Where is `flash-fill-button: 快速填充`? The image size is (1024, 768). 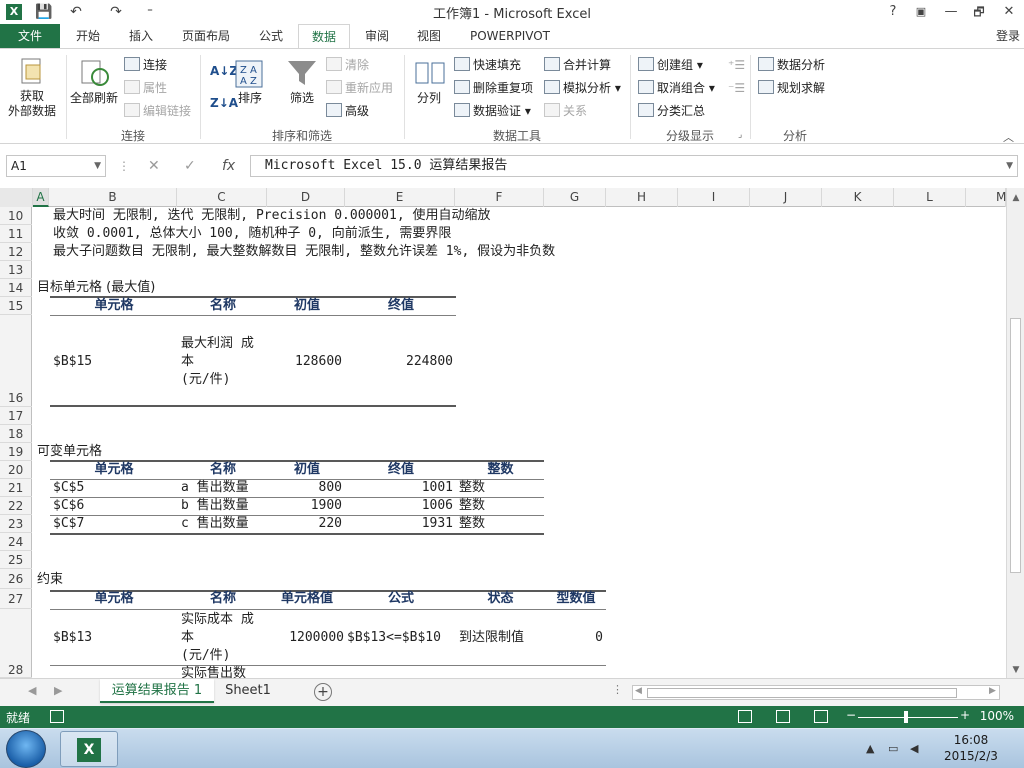 flash-fill-button: 快速填充 is located at coordinates (487, 65).